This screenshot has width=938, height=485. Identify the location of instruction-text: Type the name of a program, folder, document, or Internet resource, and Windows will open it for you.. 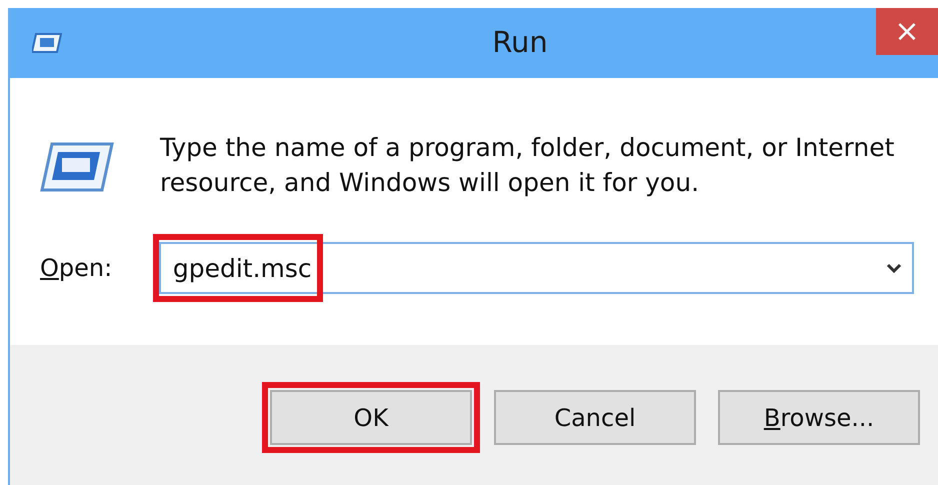
(528, 165).